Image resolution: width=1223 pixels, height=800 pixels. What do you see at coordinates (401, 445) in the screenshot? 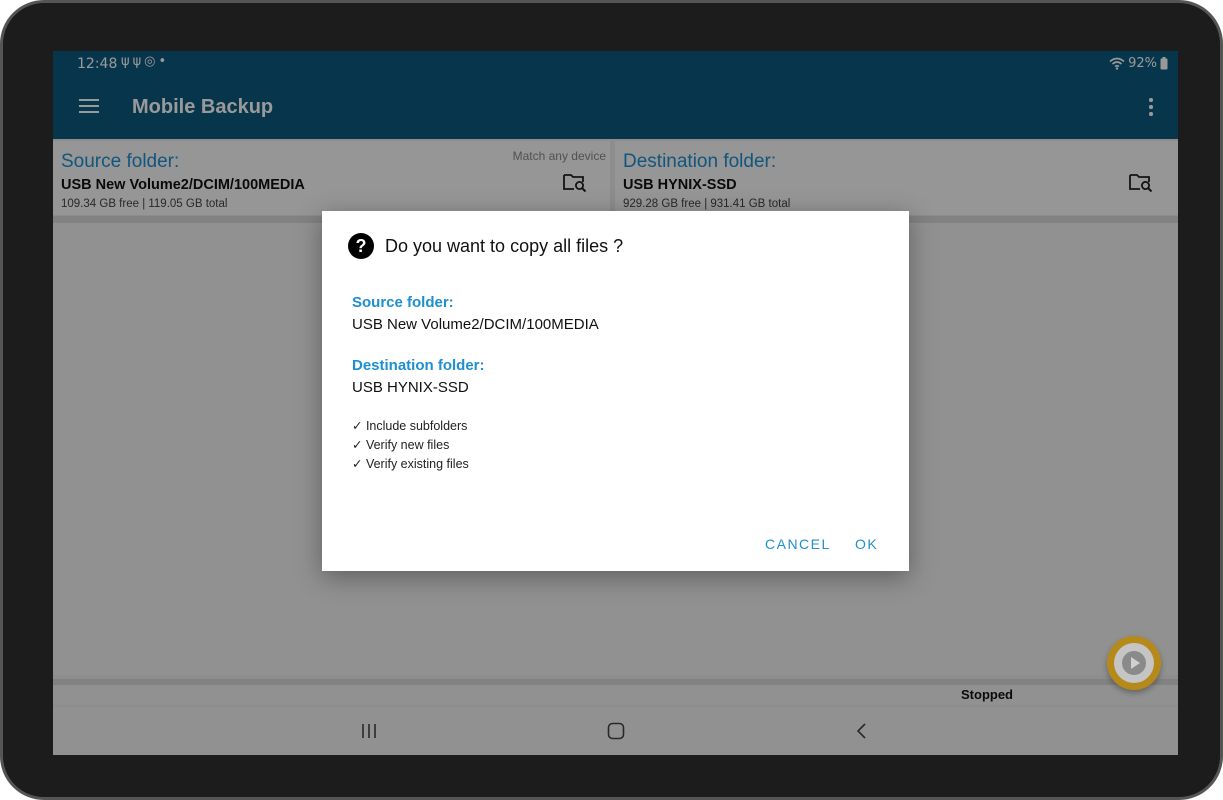
I see `option-verify-new-files: ✓ Verify new files` at bounding box center [401, 445].